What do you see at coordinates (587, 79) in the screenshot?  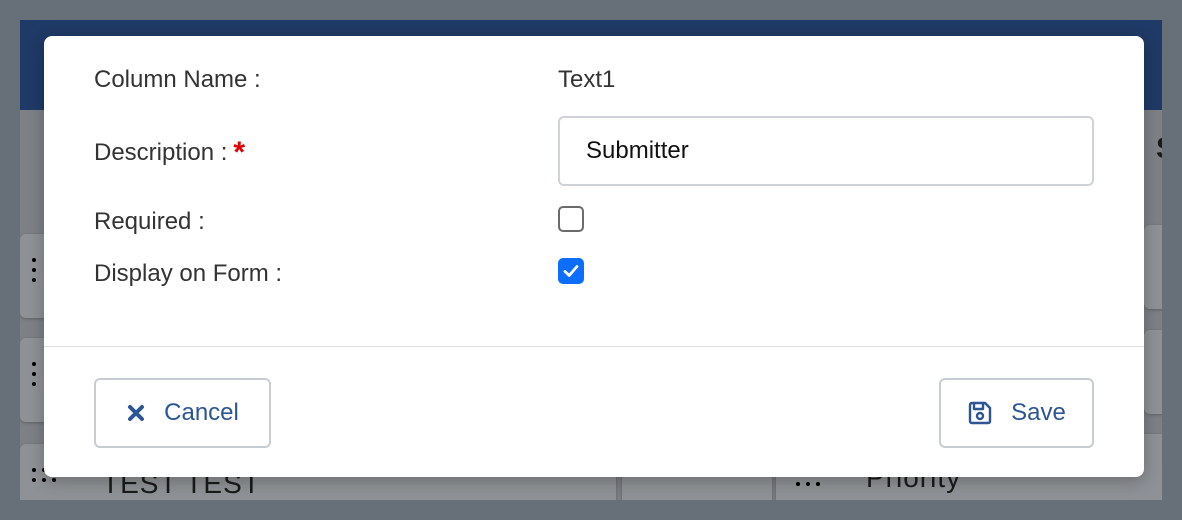 I see `column-name-value: Text1` at bounding box center [587, 79].